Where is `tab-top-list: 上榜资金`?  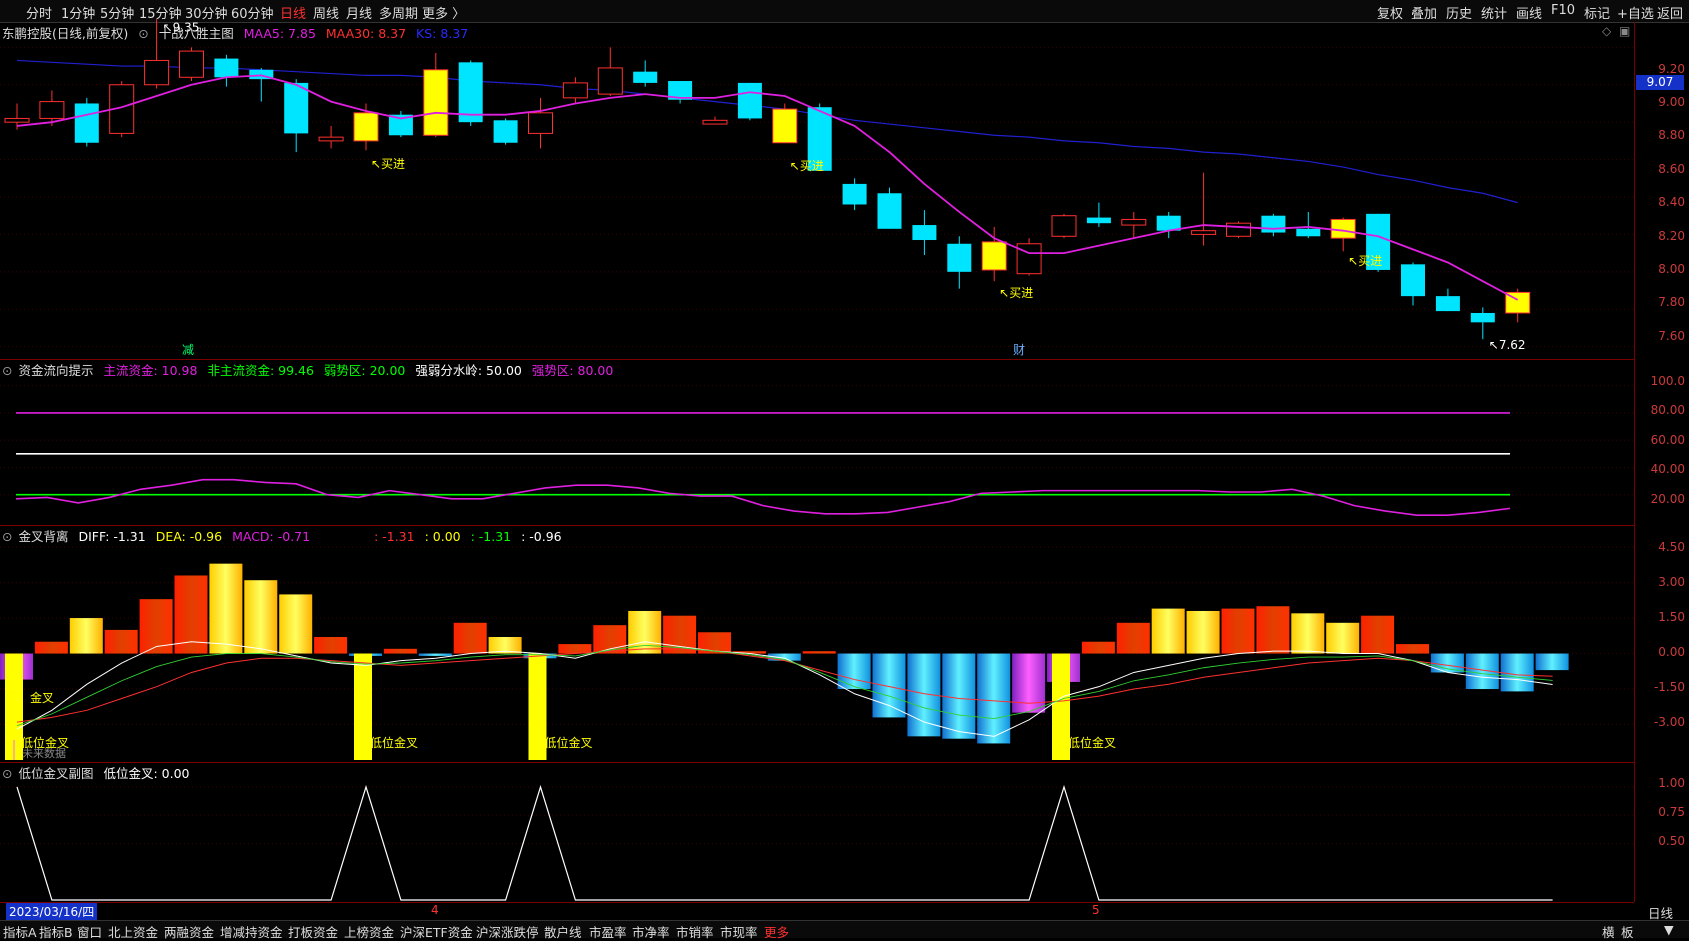 tab-top-list: 上榜资金 is located at coordinates (369, 931).